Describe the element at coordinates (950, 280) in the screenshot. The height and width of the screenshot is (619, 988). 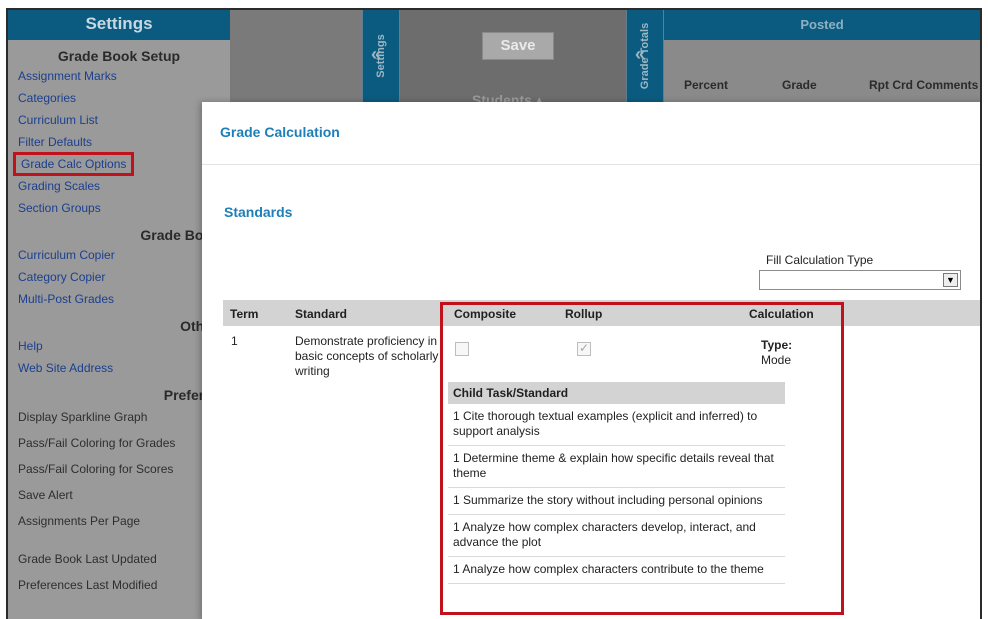
I see `dropdown-arrow-icon: ▼` at that location.